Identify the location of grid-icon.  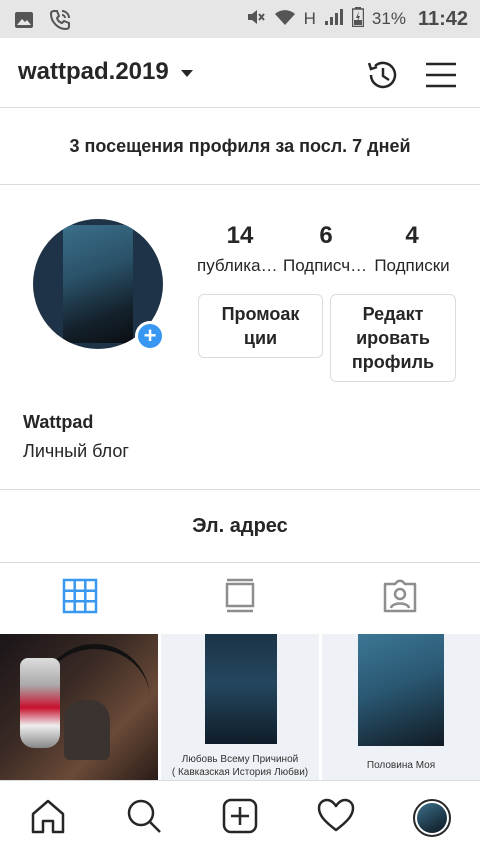
(80, 598).